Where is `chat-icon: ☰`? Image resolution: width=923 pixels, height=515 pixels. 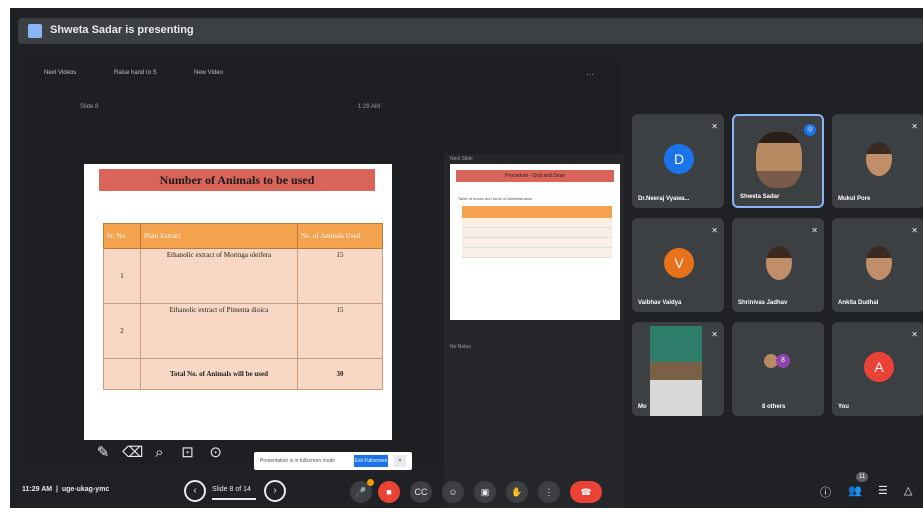
chat-icon: ☰ is located at coordinates (883, 490).